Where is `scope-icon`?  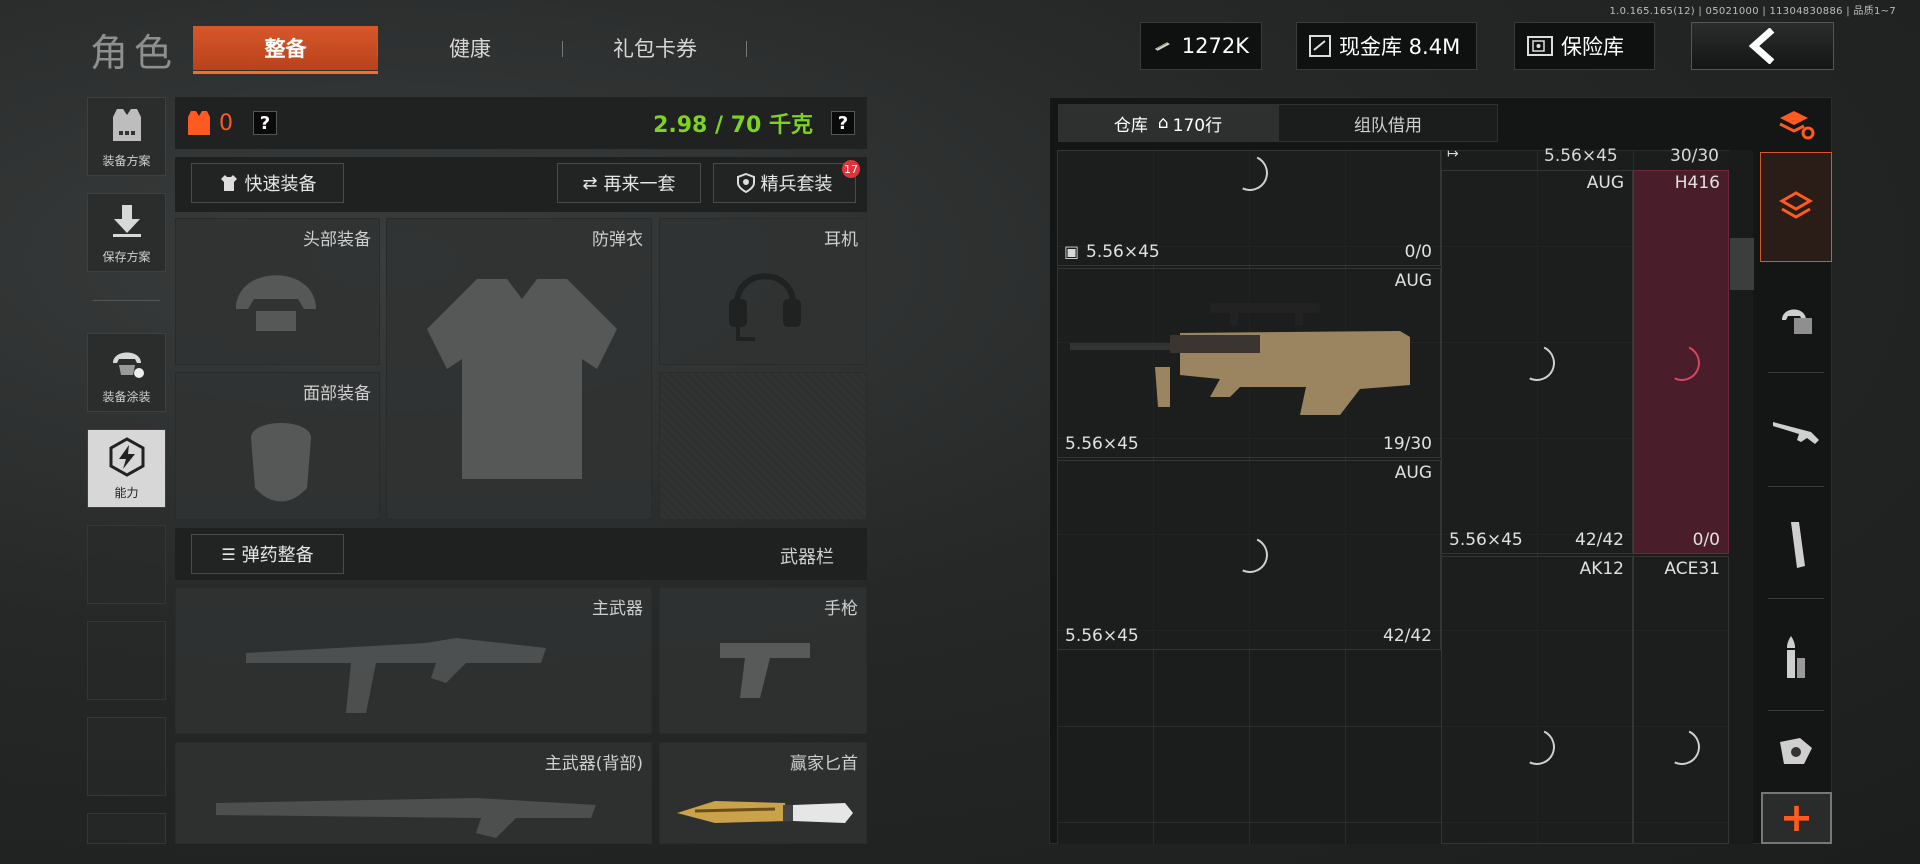
scope-icon is located at coordinates (1796, 751).